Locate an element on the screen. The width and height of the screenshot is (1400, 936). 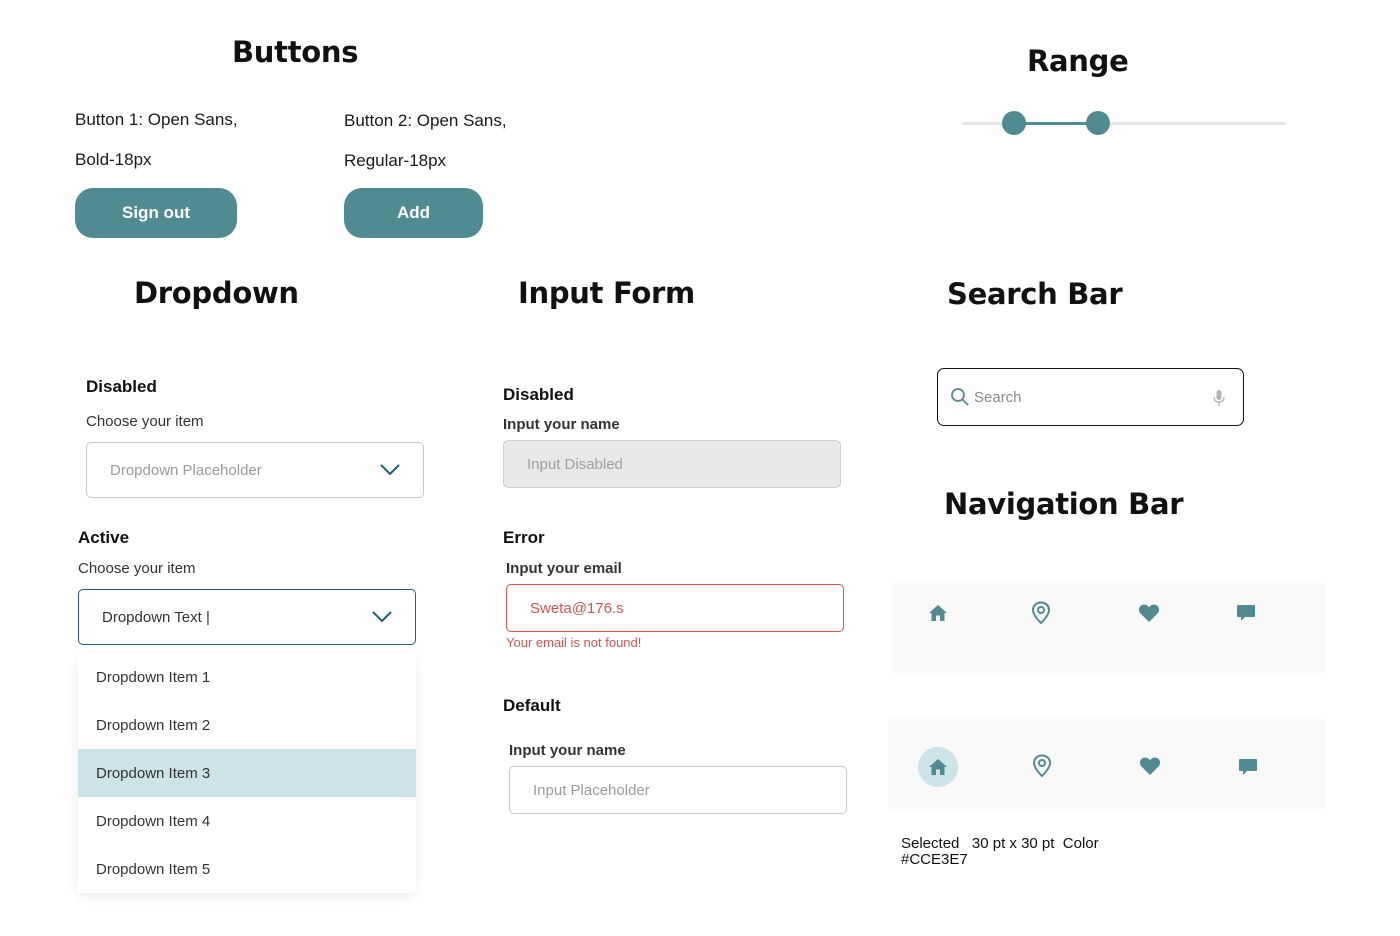
range-title: Range is located at coordinates (1078, 61).